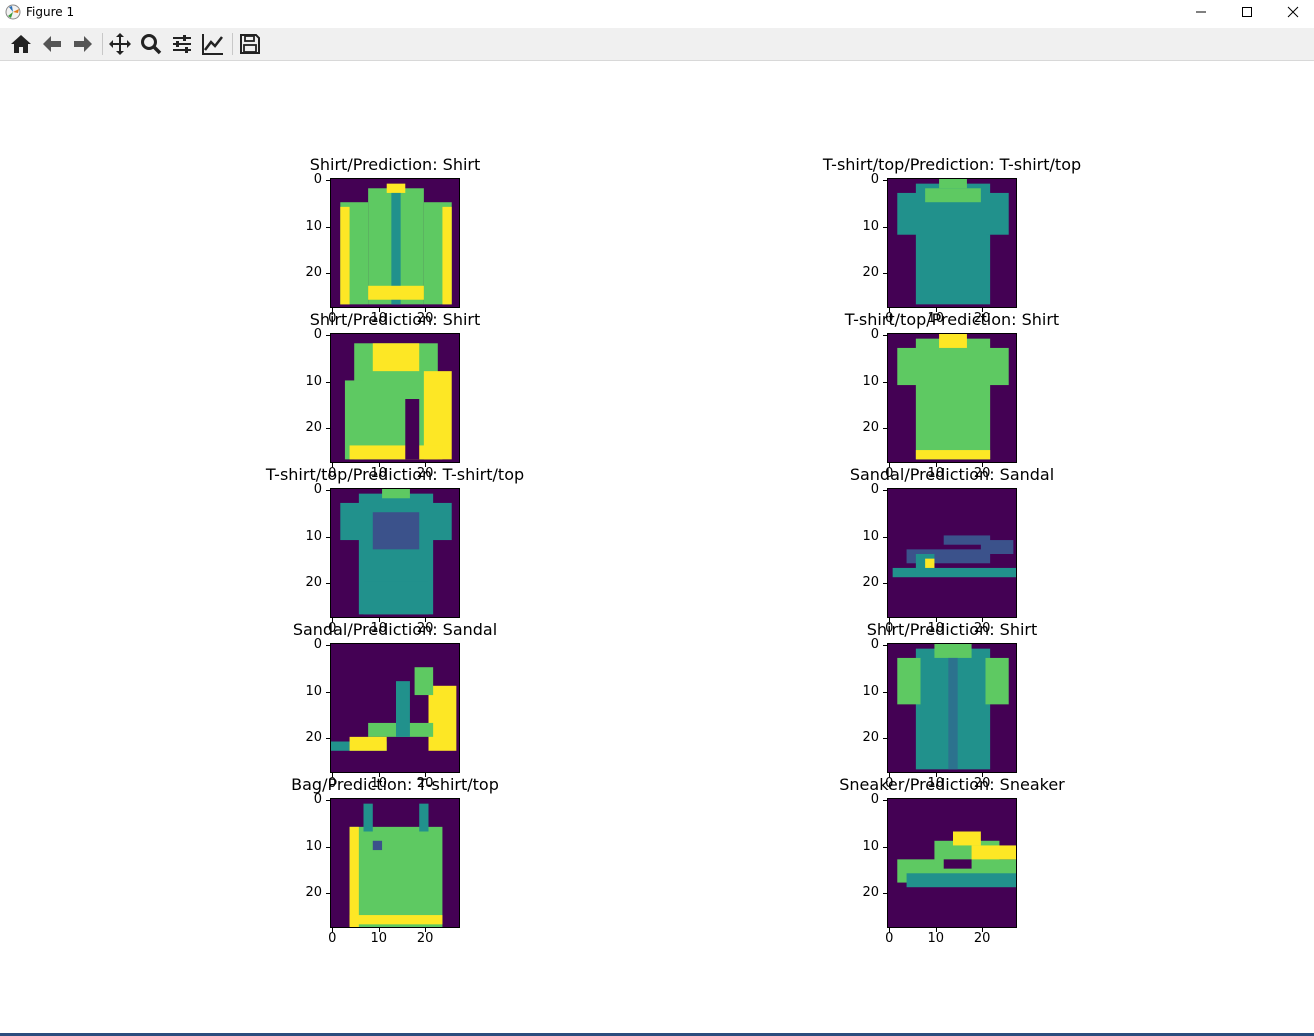  Describe the element at coordinates (952, 319) in the screenshot. I see `subplot-title: T-shirt/top/Prediction: Shirt` at that location.